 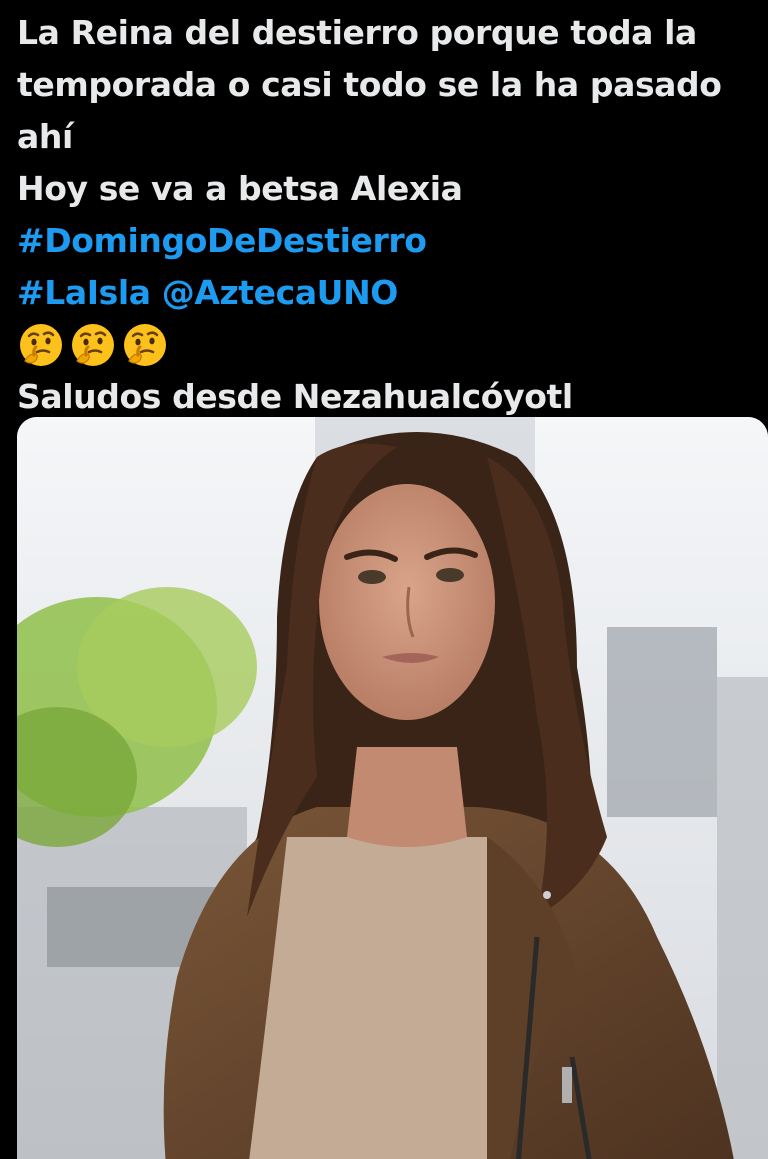 What do you see at coordinates (222, 240) in the screenshot?
I see `hashtag-link-domingodedestierro: #DomingoDeDestierro` at bounding box center [222, 240].